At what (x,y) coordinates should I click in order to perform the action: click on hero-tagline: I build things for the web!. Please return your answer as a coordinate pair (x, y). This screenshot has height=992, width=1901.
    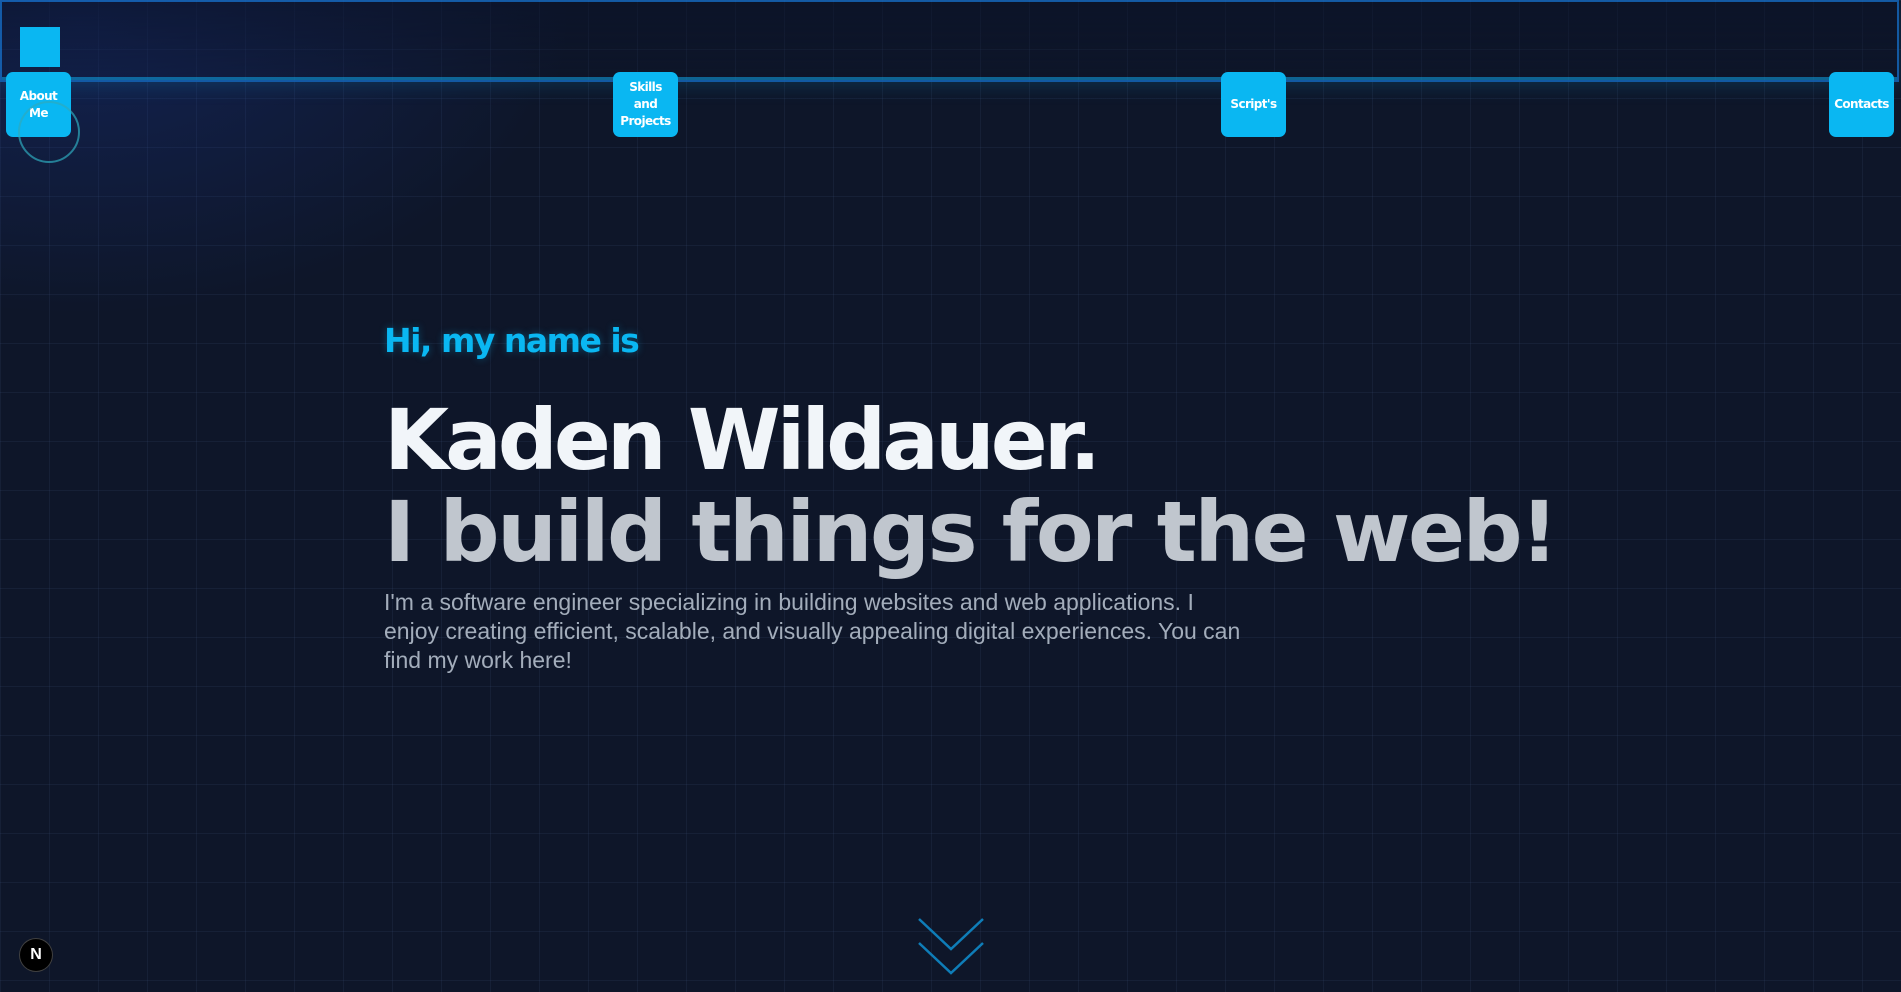
    Looking at the image, I should click on (971, 532).